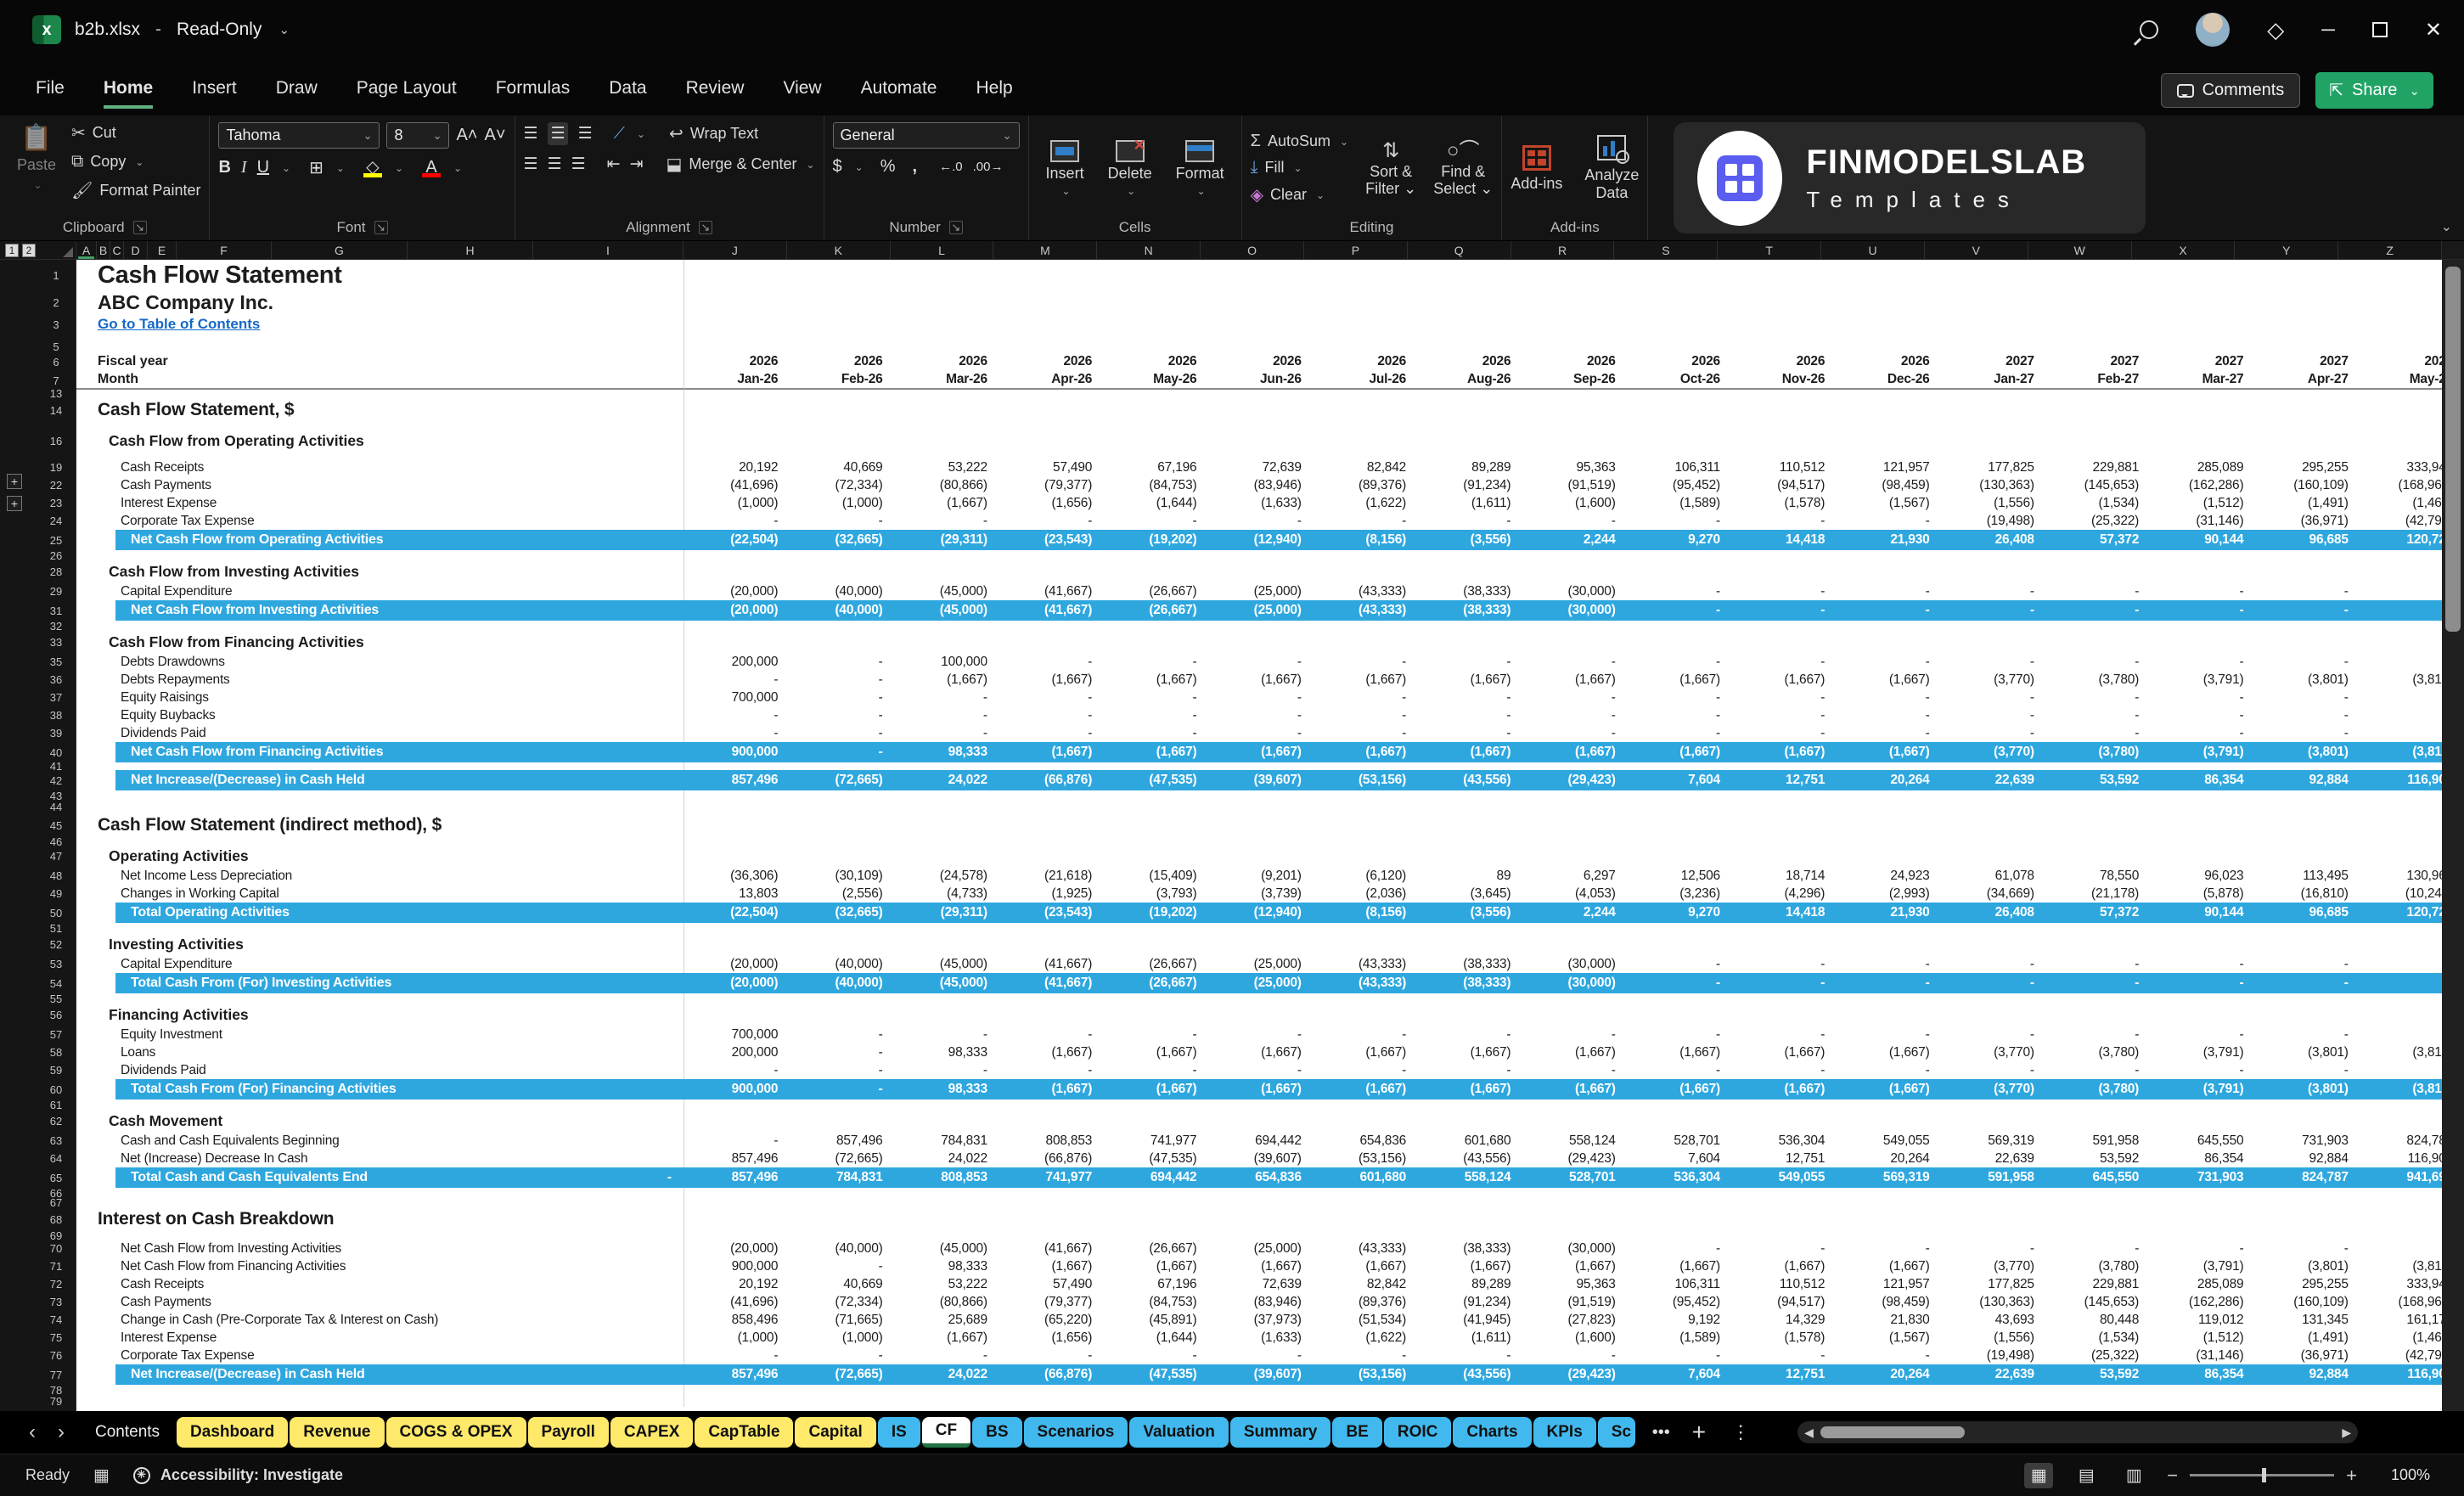 The image size is (2464, 1496). I want to click on cell: (5,878), so click(2202, 894).